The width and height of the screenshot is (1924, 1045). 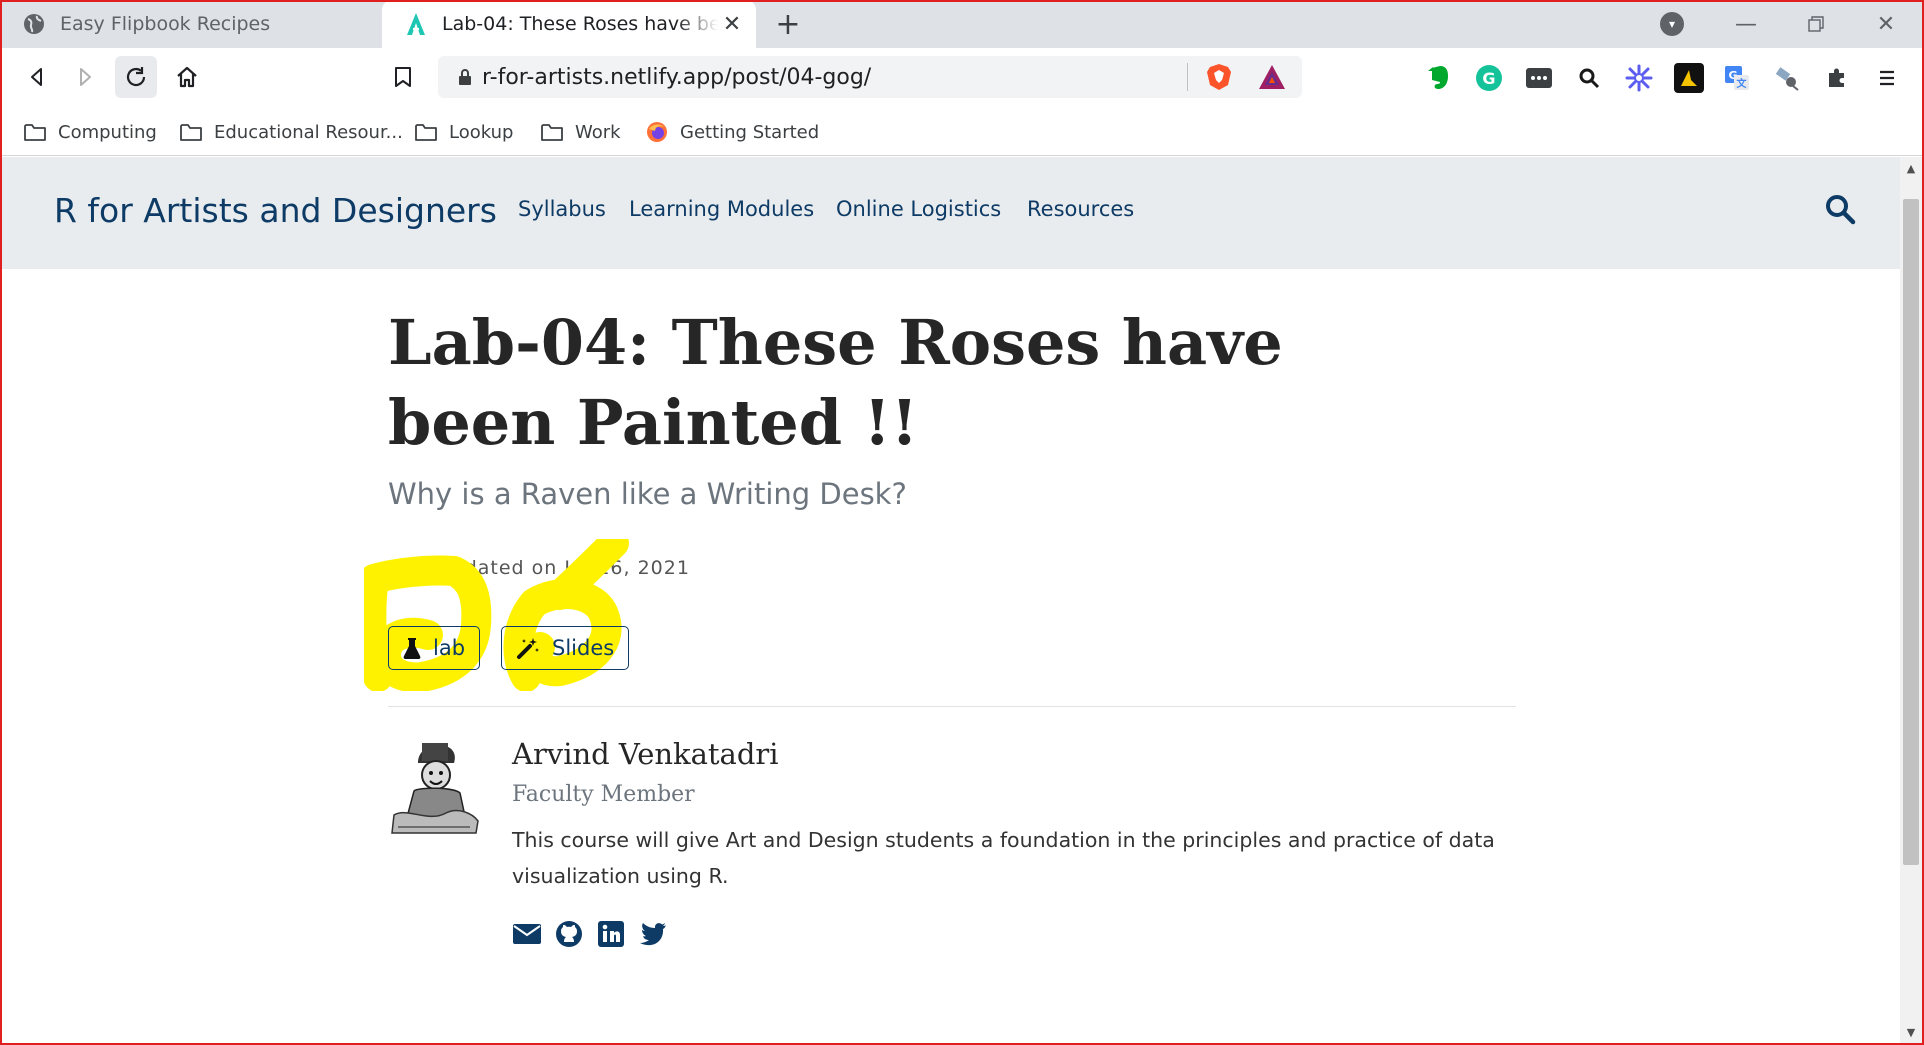 I want to click on site-brand-link: R for Artists and Designers, so click(x=275, y=210).